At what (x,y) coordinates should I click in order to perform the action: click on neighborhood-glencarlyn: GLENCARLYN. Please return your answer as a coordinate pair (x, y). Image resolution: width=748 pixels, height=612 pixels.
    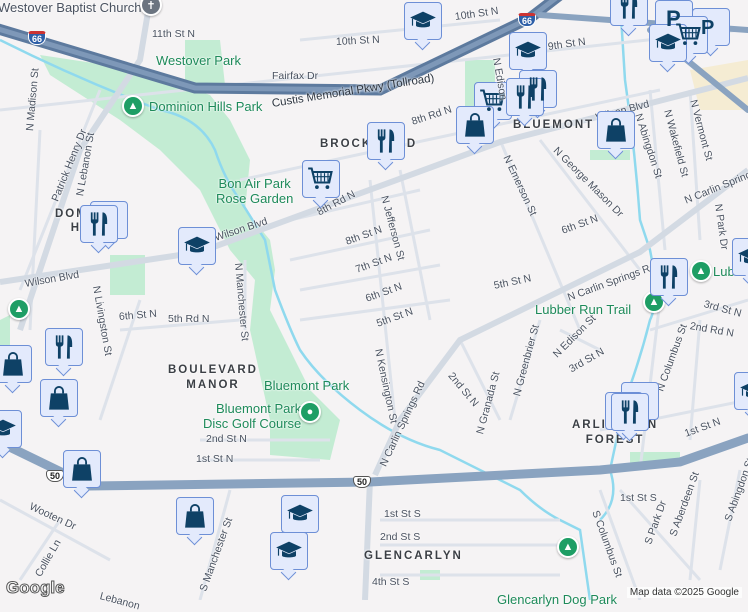
    Looking at the image, I should click on (413, 556).